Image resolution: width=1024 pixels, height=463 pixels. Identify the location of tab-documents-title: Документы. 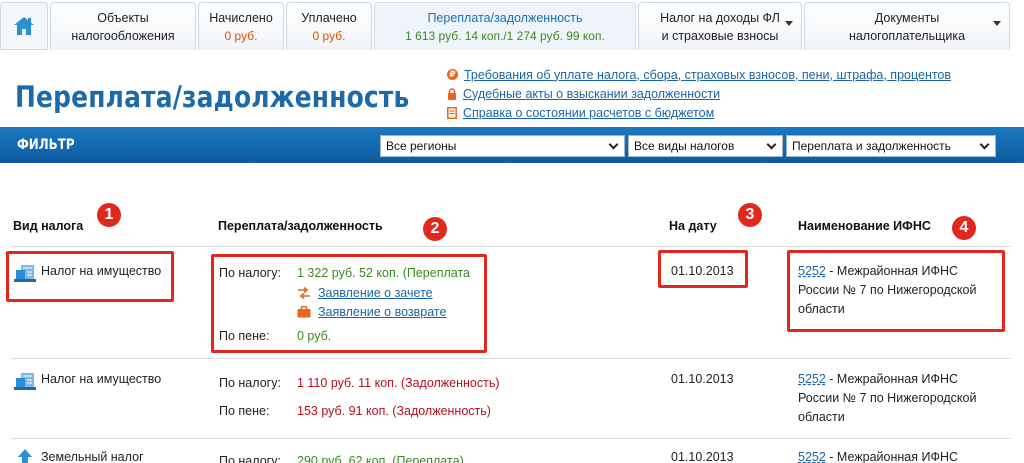
(907, 17).